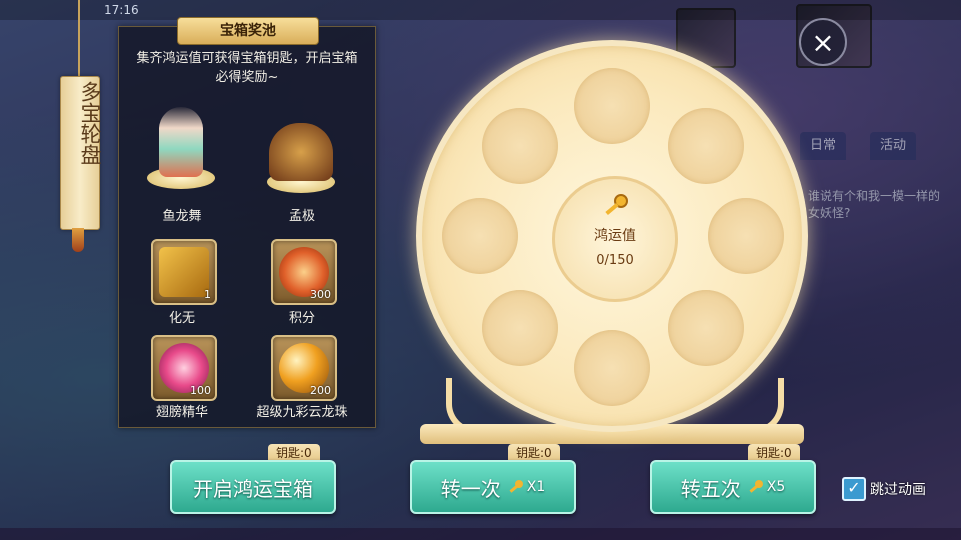 This screenshot has height=540, width=961. What do you see at coordinates (184, 368) in the screenshot?
I see `item-slot-wing-essence: 100` at bounding box center [184, 368].